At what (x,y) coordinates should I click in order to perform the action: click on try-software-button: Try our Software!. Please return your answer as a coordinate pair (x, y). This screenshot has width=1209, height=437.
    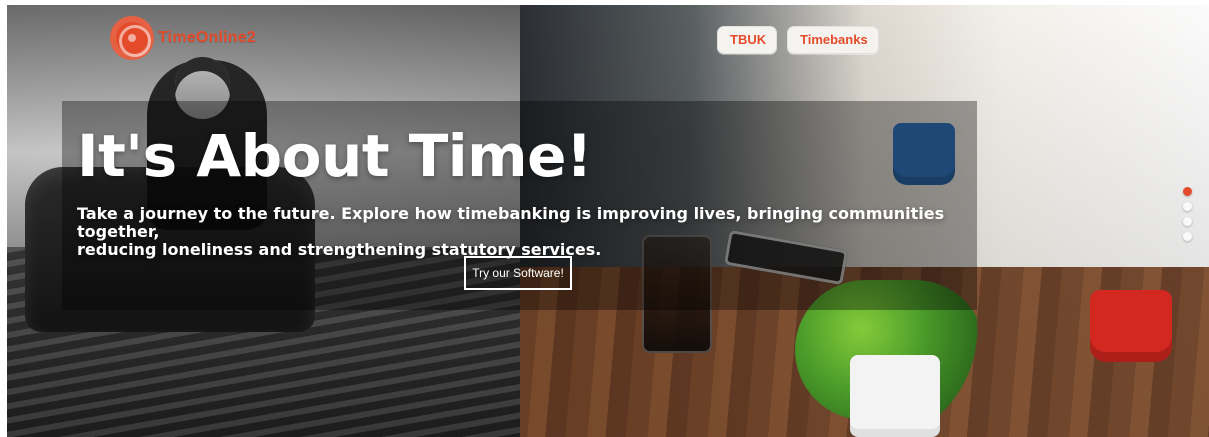
    Looking at the image, I should click on (518, 273).